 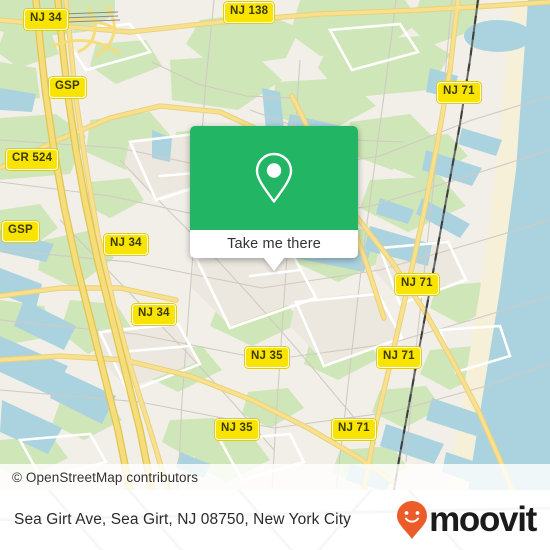 I want to click on take-me-there-button: Take me there, so click(x=274, y=244).